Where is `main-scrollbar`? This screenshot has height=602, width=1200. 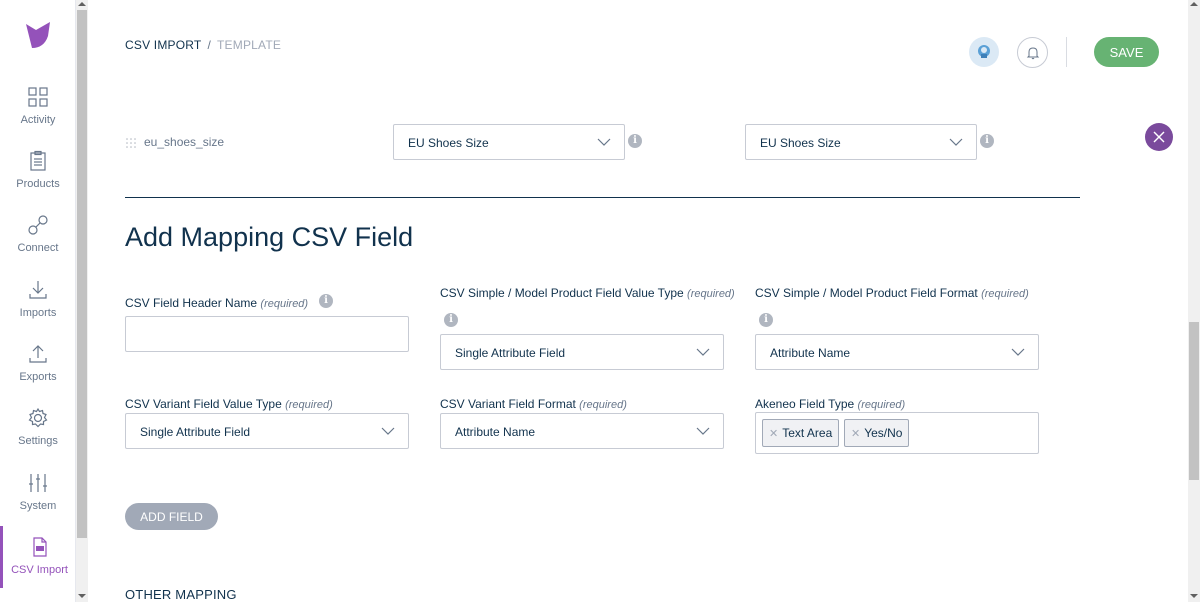 main-scrollbar is located at coordinates (1194, 301).